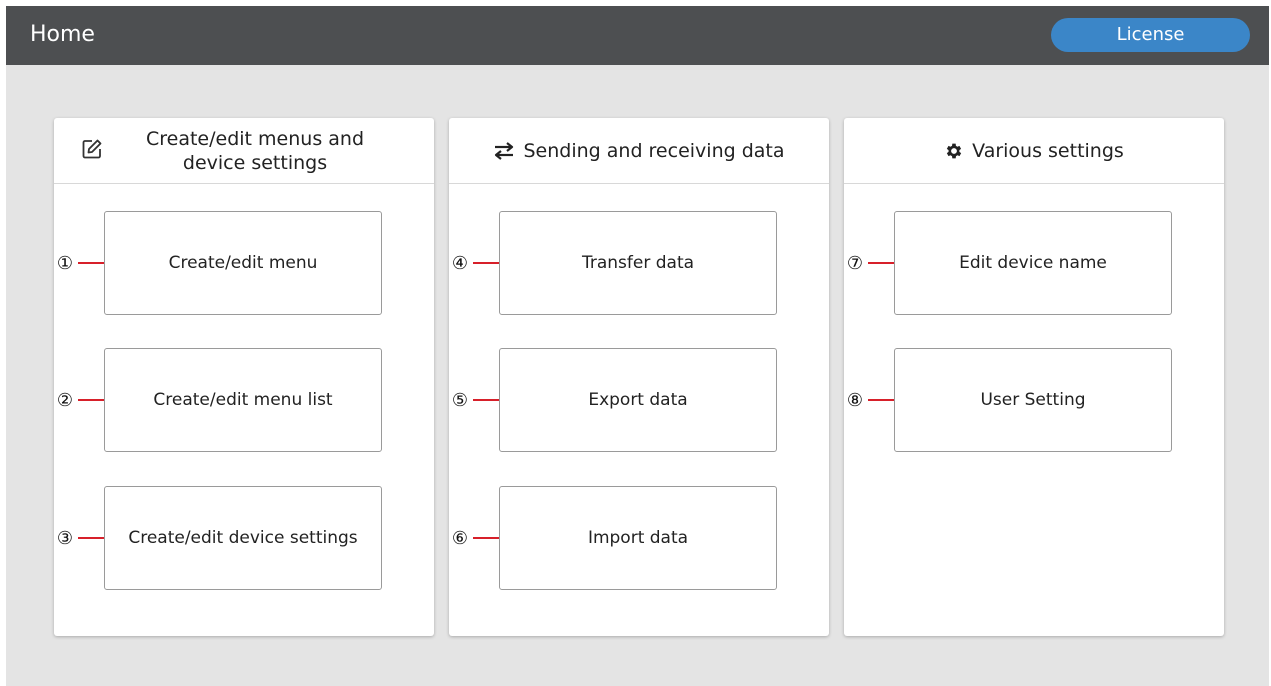  I want to click on gear-icon, so click(954, 151).